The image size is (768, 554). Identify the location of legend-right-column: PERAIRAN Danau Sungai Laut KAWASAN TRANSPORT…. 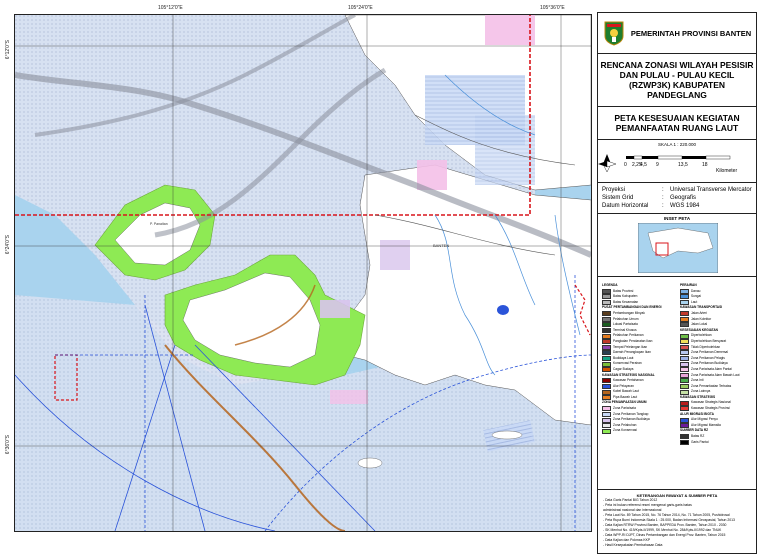
(717, 364).